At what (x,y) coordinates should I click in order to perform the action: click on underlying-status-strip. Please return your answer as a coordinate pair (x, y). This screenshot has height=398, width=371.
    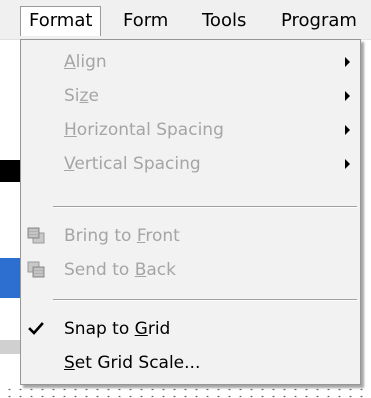
    Looking at the image, I should click on (10, 347).